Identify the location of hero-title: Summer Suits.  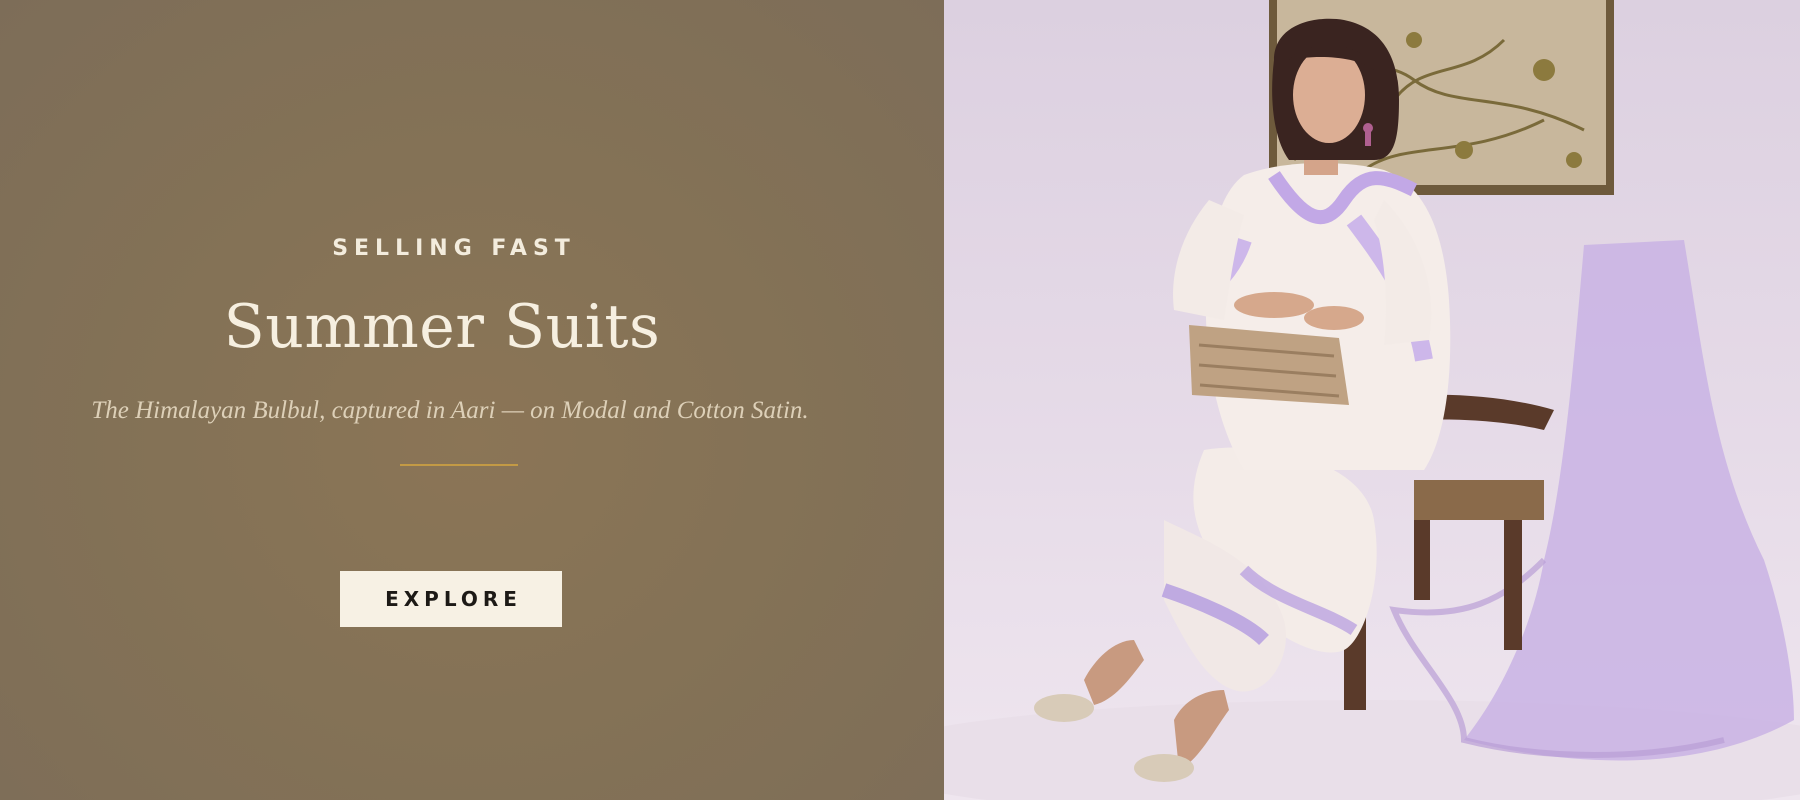
(442, 327).